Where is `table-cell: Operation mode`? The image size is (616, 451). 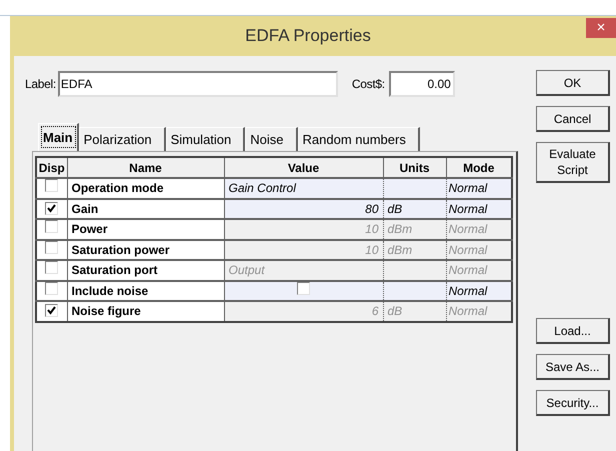 table-cell: Operation mode is located at coordinates (145, 188).